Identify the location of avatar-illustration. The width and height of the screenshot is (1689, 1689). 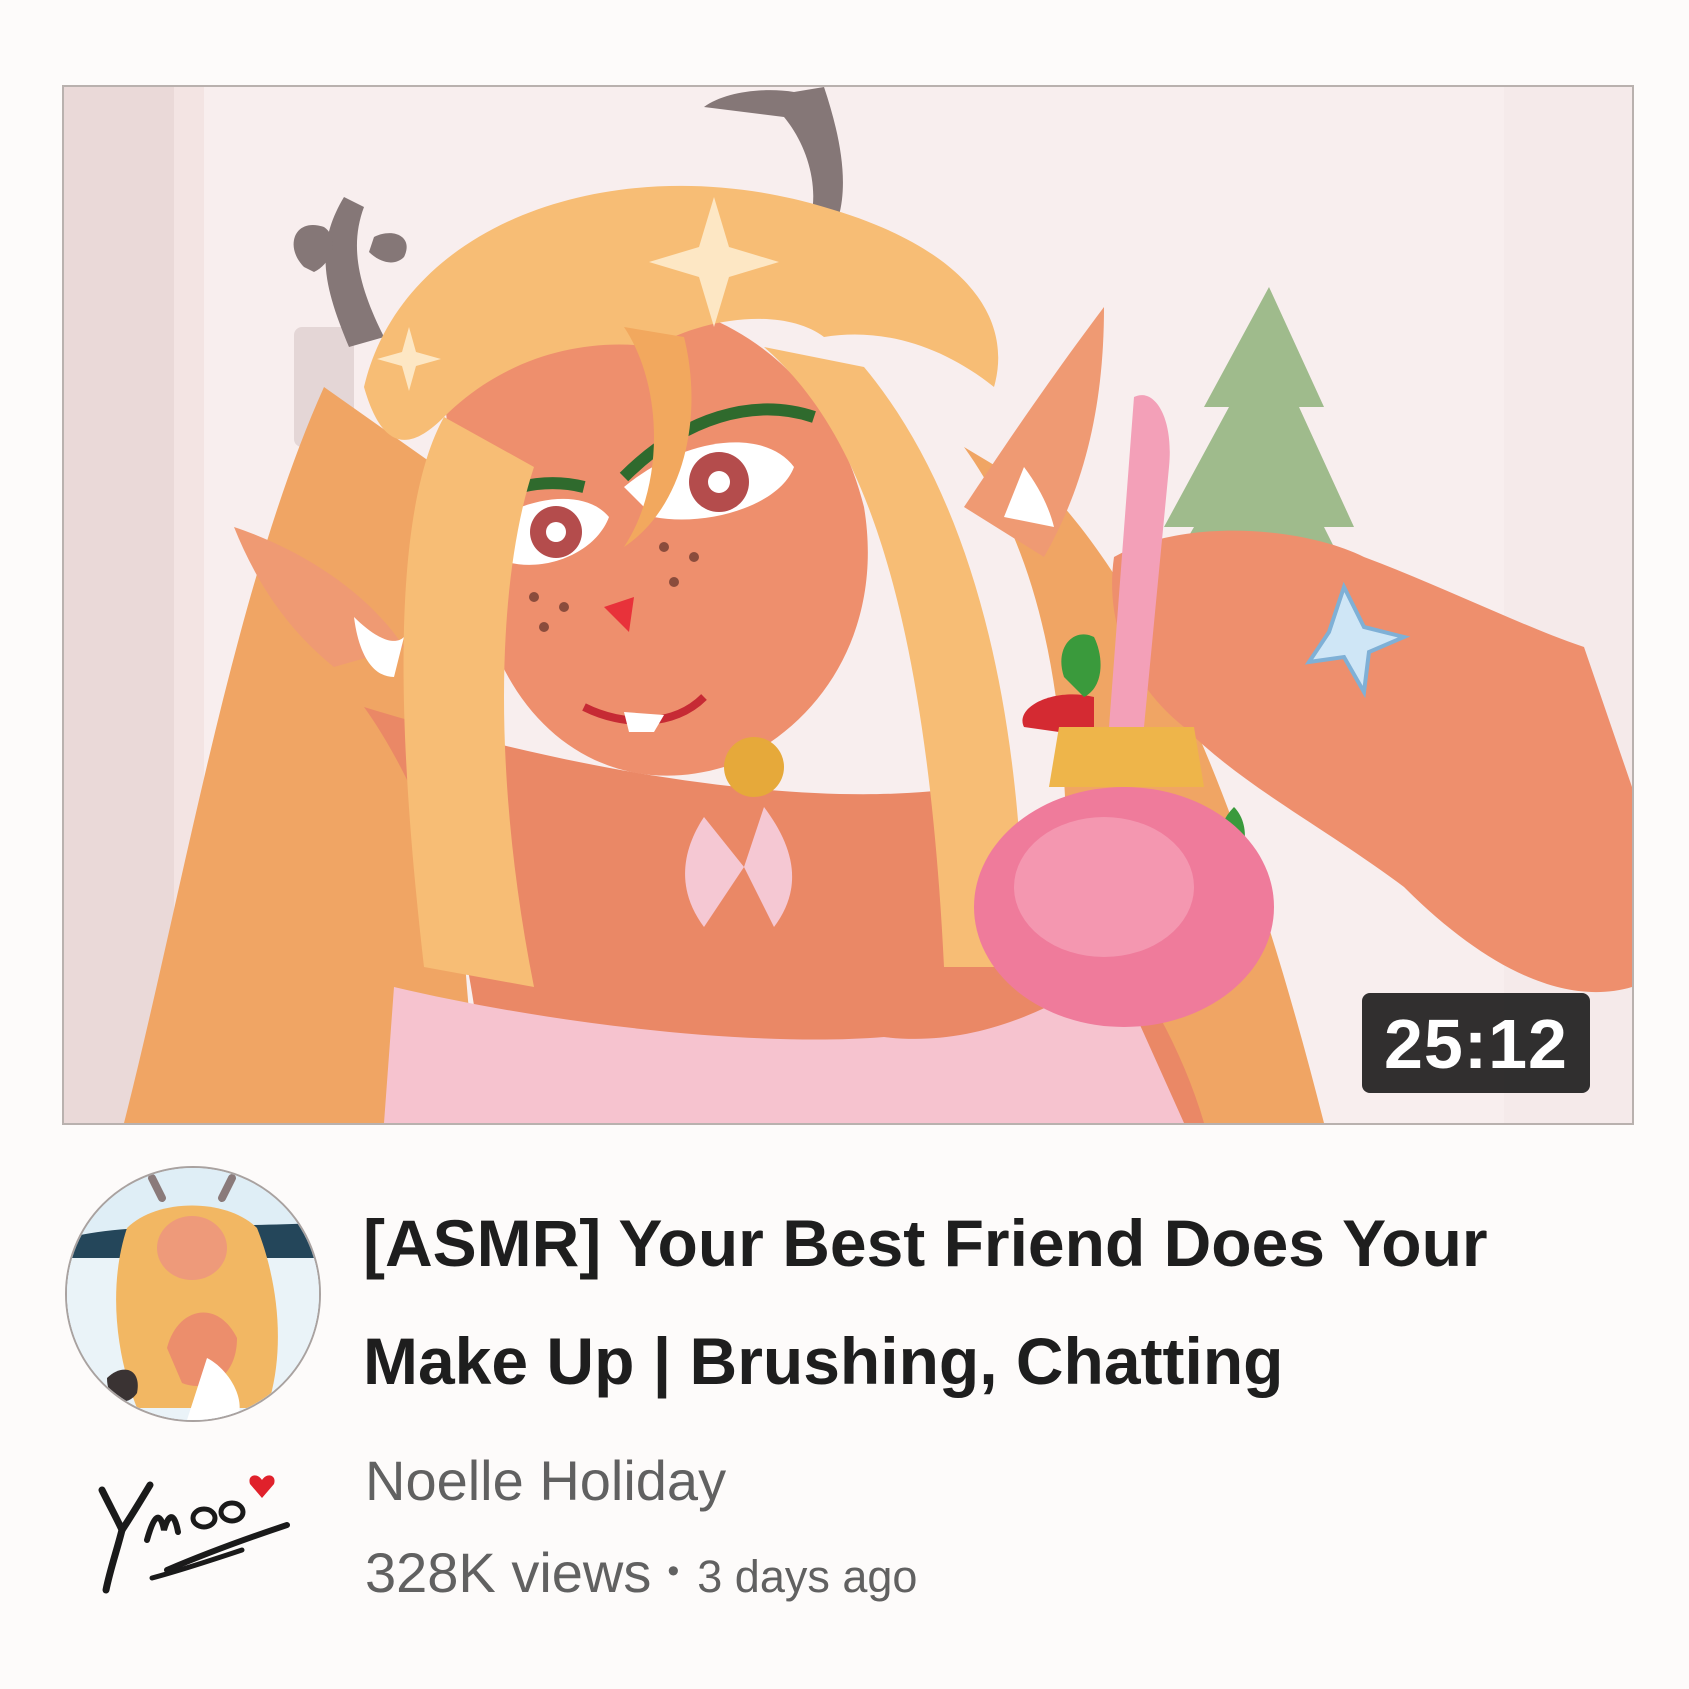
(193, 1294).